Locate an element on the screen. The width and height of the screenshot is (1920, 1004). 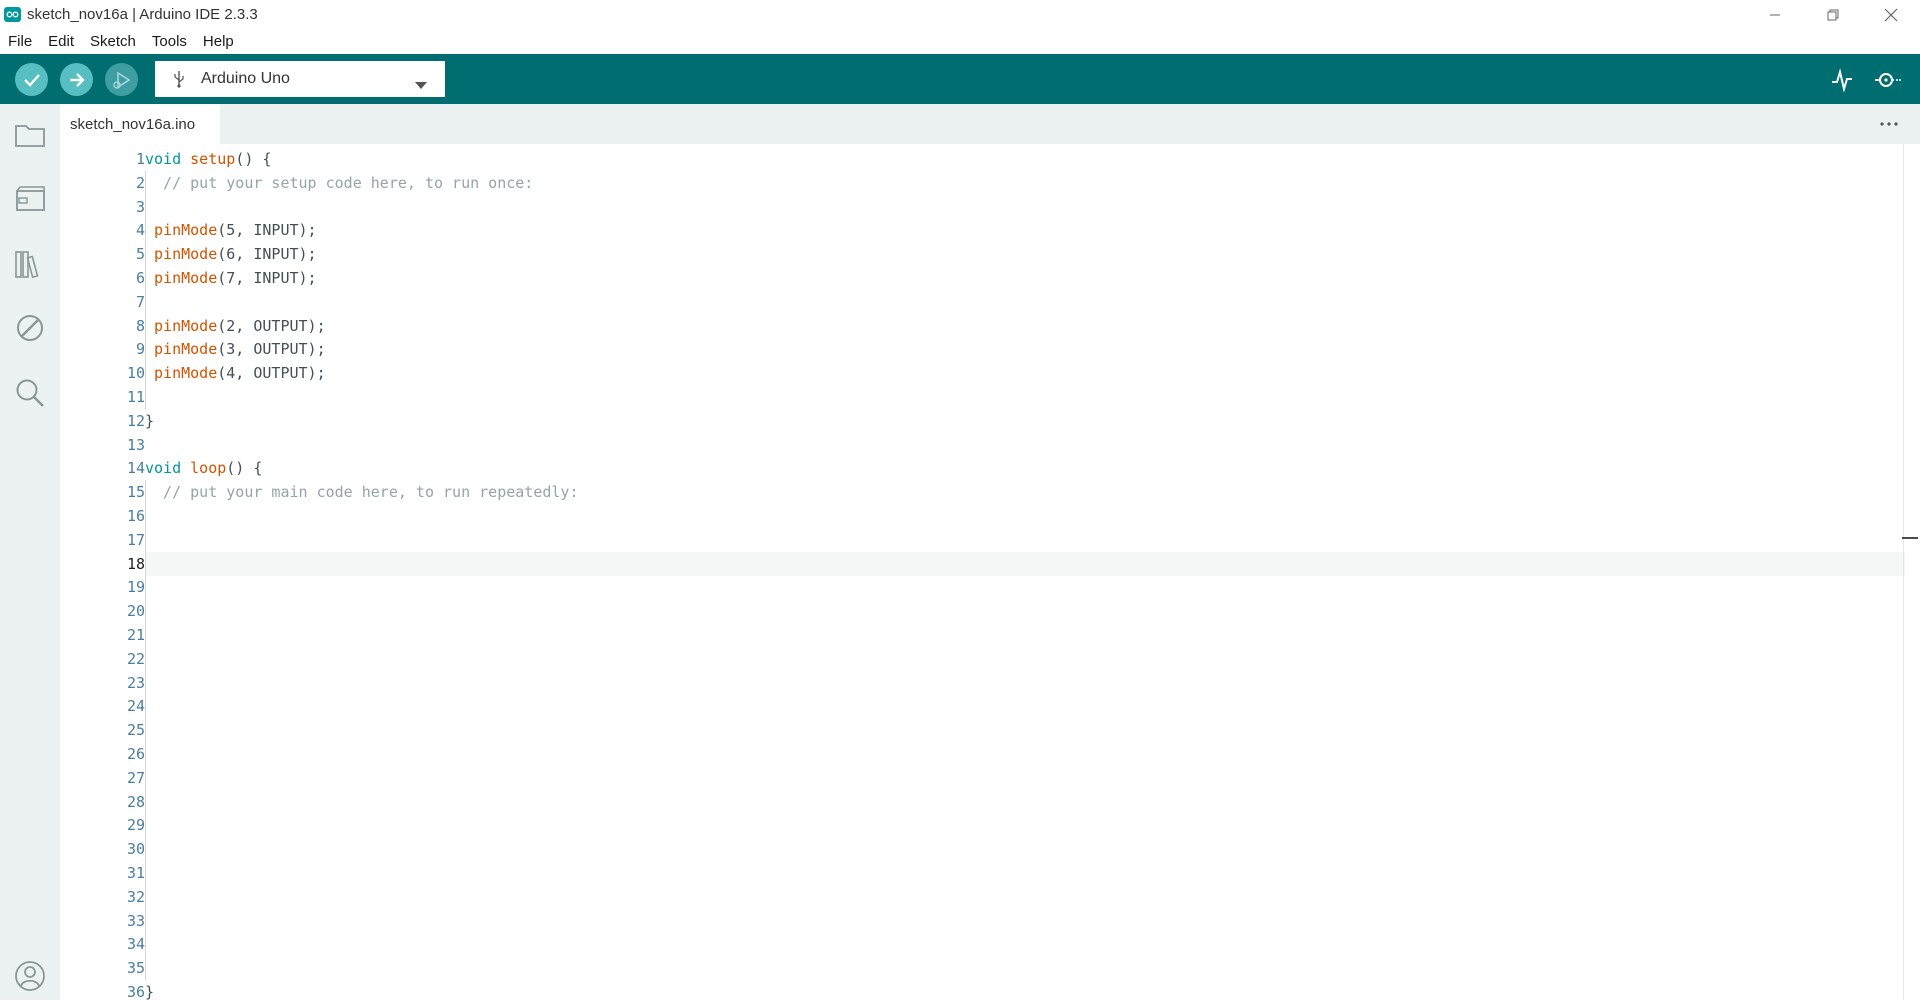
line-number: 29 is located at coordinates (135, 825).